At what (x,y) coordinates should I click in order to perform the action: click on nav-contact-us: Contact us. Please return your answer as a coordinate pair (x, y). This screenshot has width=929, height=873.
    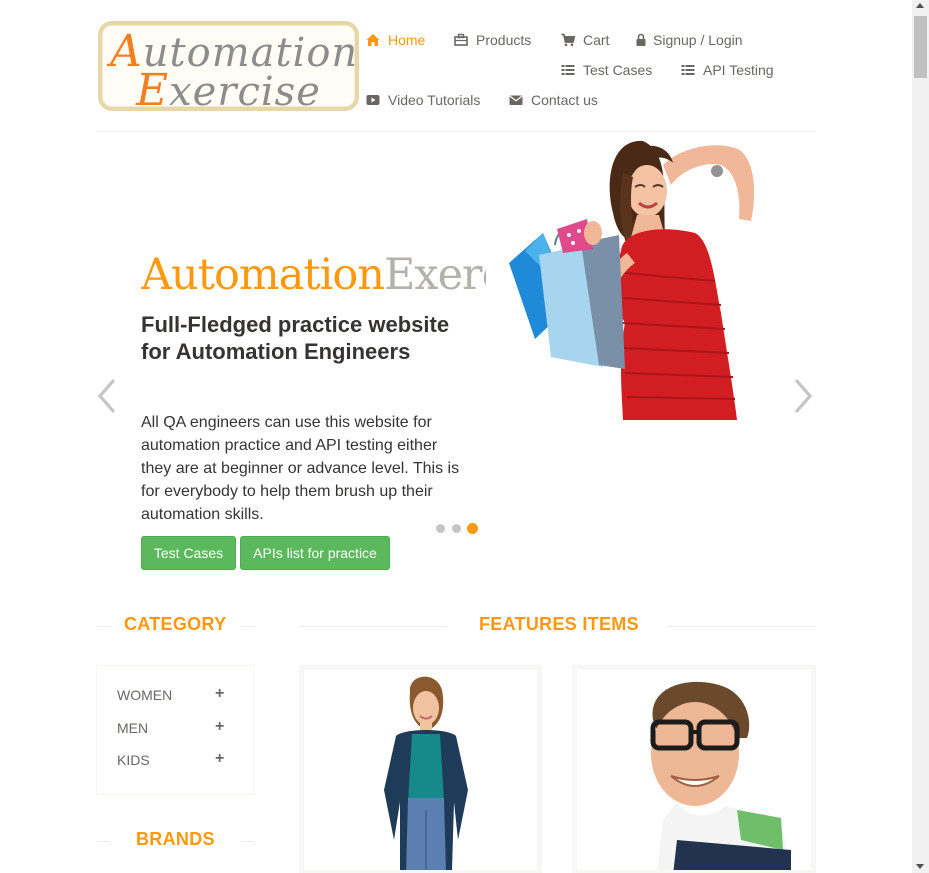
    Looking at the image, I should click on (553, 100).